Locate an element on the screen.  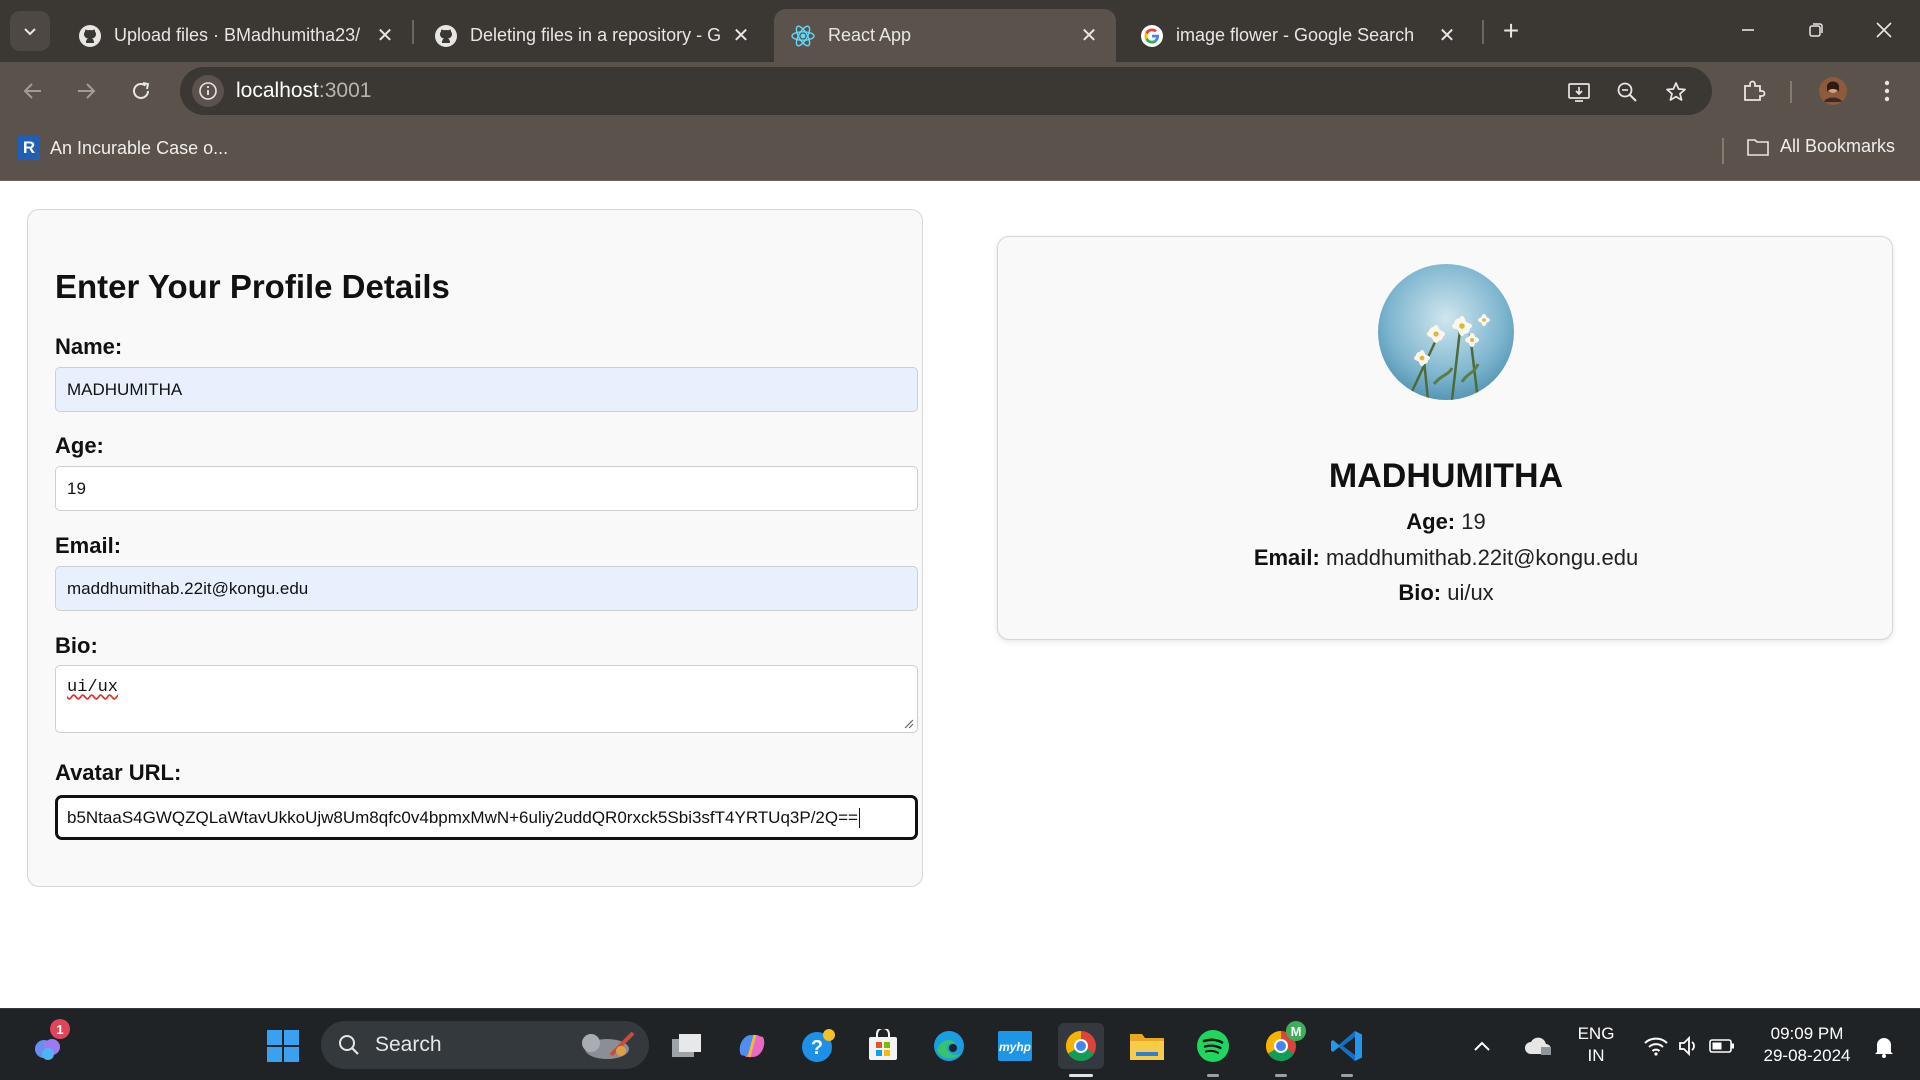
tab-title: Upload files · BMadhumitha23/ is located at coordinates (237, 35).